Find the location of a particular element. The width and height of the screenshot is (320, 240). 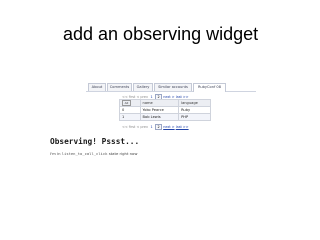

column-header-name: name is located at coordinates (159, 103).